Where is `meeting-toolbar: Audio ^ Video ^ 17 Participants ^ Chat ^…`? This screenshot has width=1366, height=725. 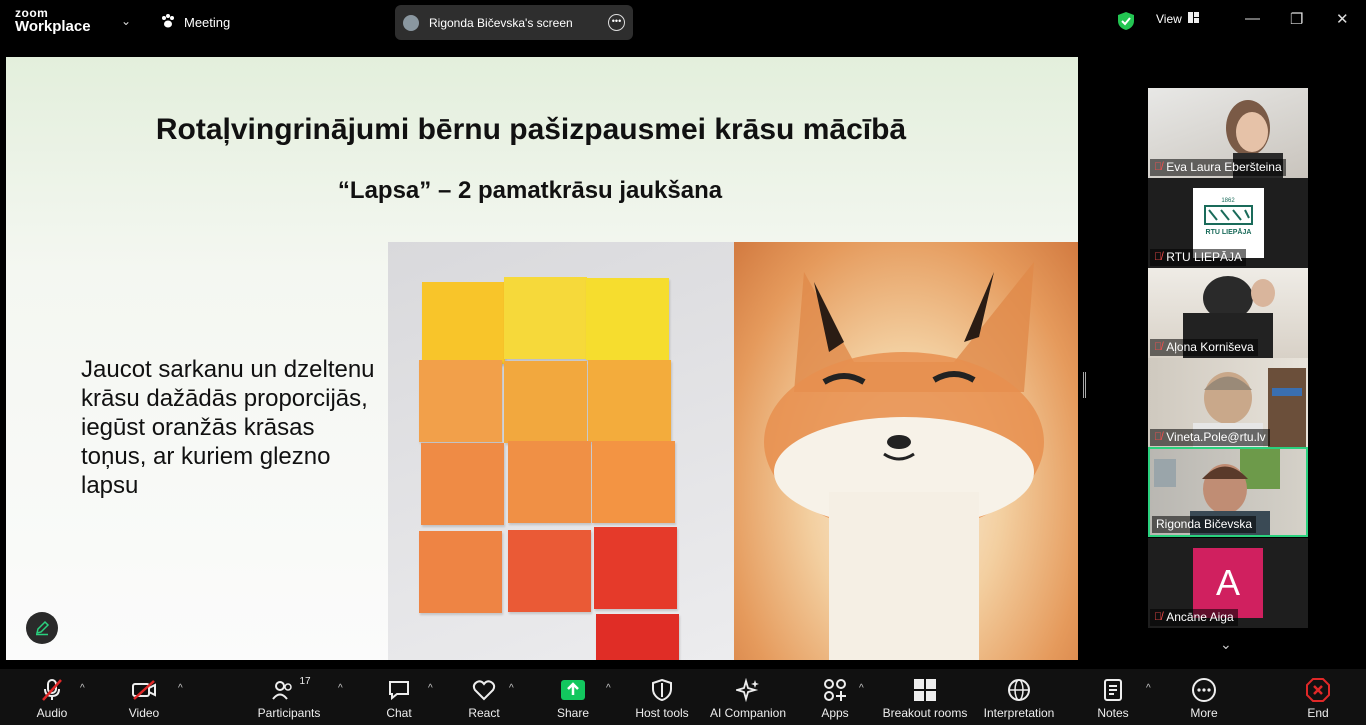
meeting-toolbar: Audio ^ Video ^ 17 Participants ^ Chat ^… is located at coordinates (683, 697).